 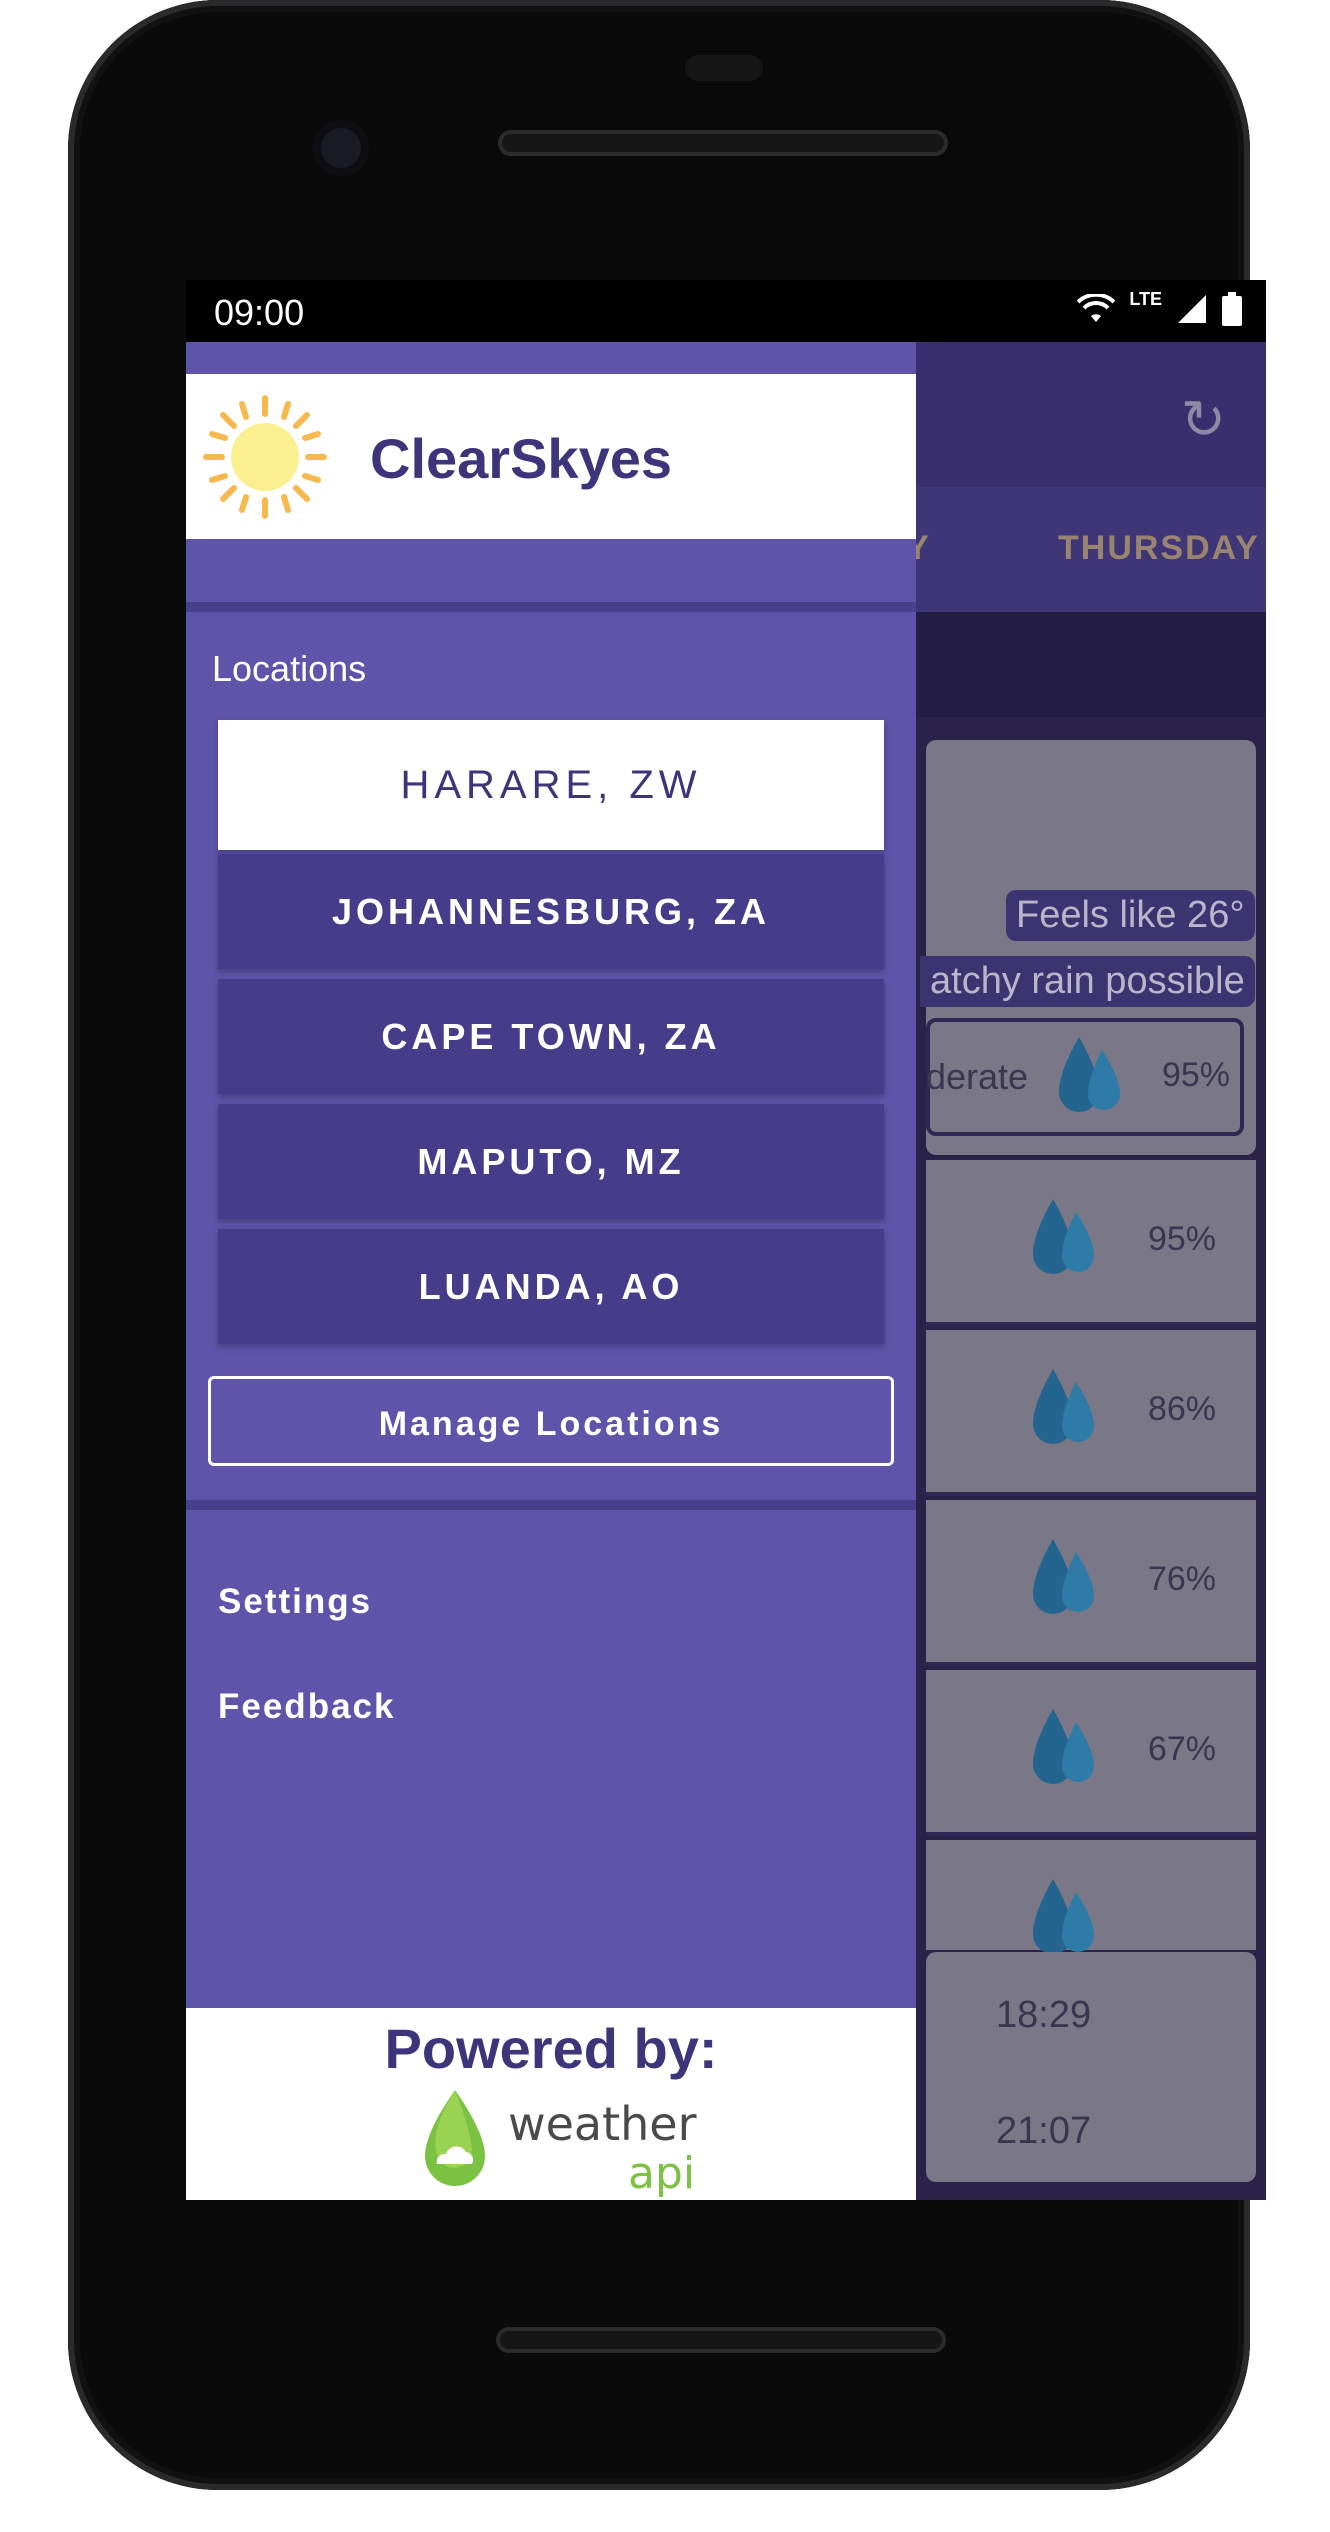 What do you see at coordinates (721, 2340) in the screenshot?
I see `bottom-speaker` at bounding box center [721, 2340].